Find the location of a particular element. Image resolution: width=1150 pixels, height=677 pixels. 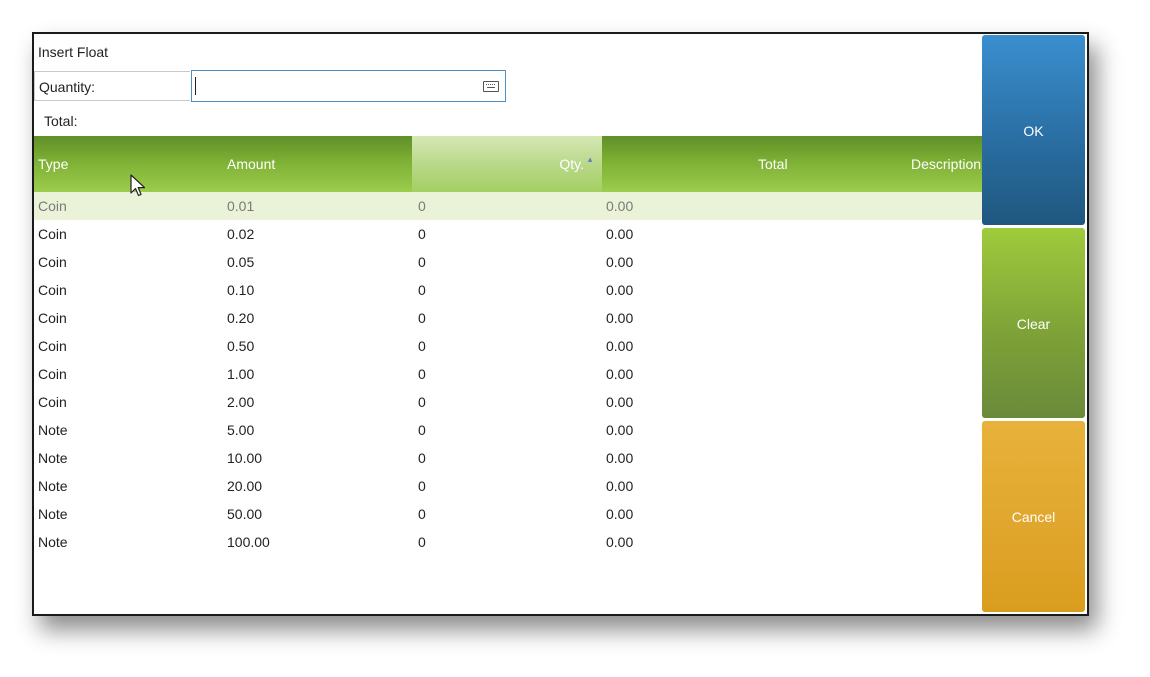

cell-amount: 0.02 is located at coordinates (241, 234).